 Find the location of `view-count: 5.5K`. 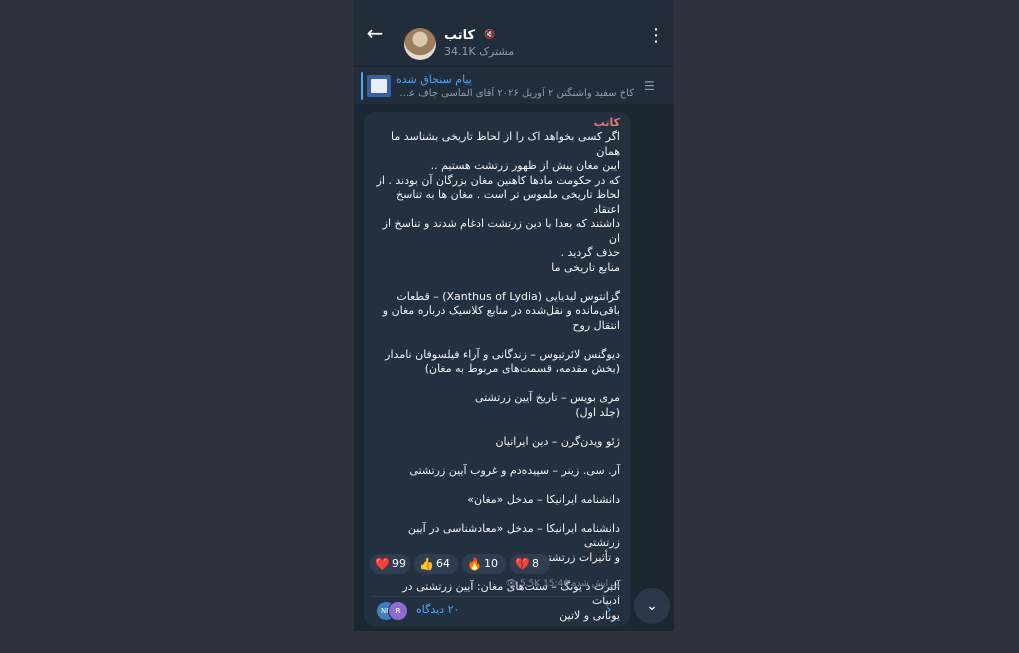

view-count: 5.5K is located at coordinates (530, 584).